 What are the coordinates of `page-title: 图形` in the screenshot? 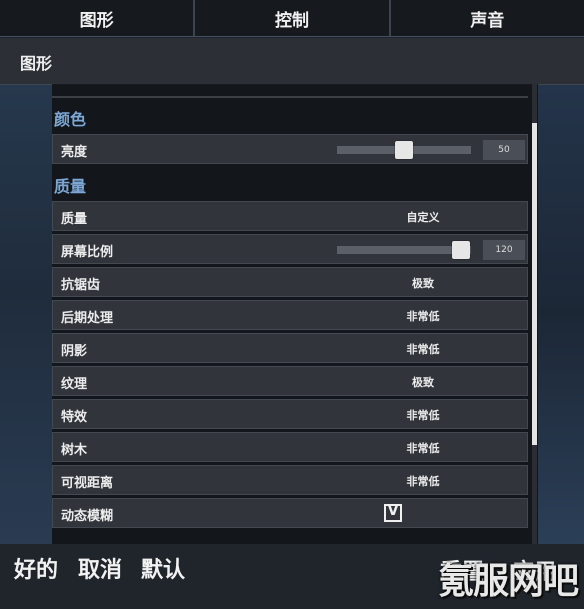 It's located at (36, 63).